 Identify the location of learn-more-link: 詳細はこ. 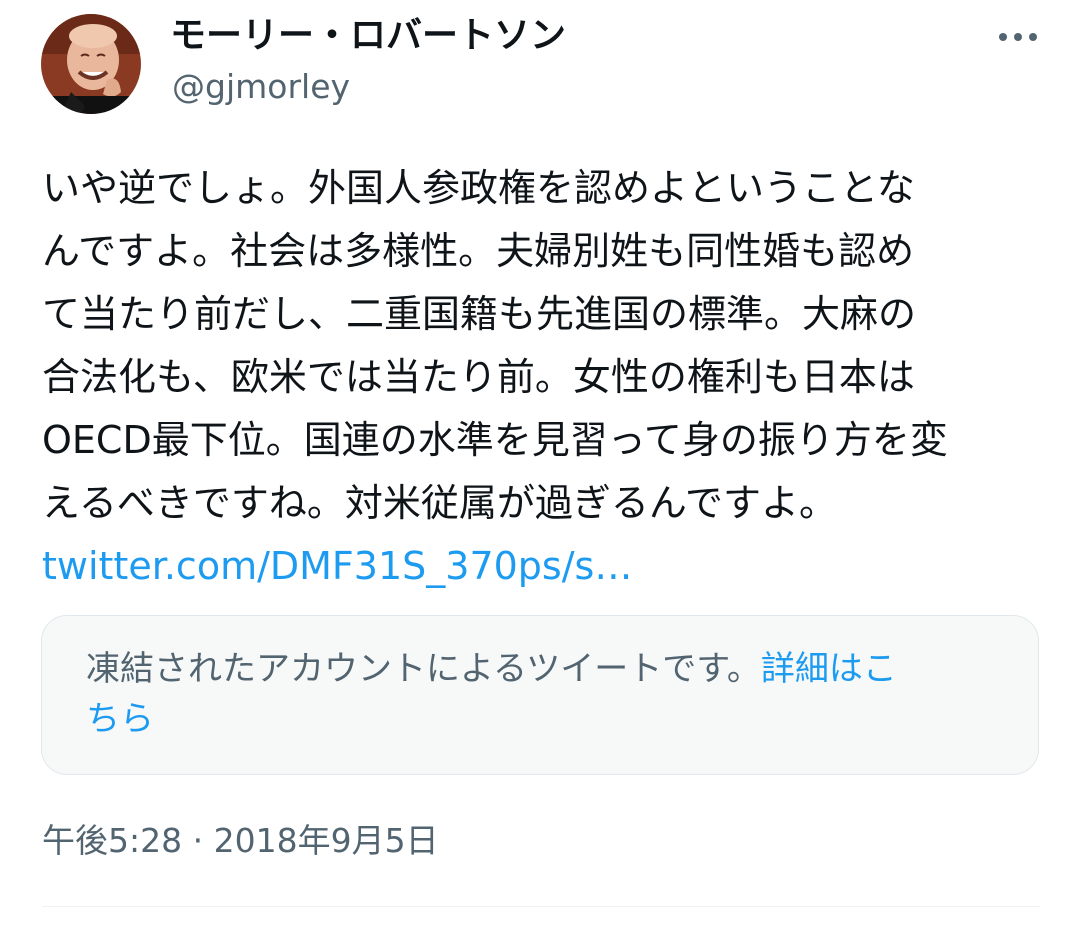
(829, 669).